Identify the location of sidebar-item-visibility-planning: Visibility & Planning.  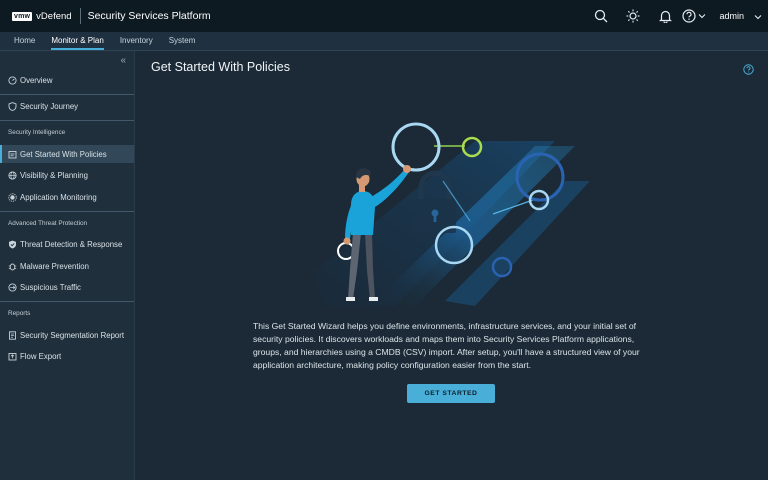
(67, 175).